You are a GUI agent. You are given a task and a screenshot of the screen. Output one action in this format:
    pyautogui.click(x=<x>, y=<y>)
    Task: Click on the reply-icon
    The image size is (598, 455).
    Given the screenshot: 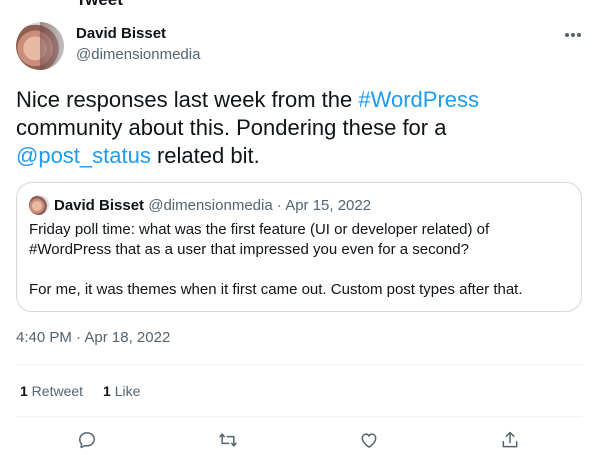 What is the action you would take?
    pyautogui.click(x=87, y=440)
    